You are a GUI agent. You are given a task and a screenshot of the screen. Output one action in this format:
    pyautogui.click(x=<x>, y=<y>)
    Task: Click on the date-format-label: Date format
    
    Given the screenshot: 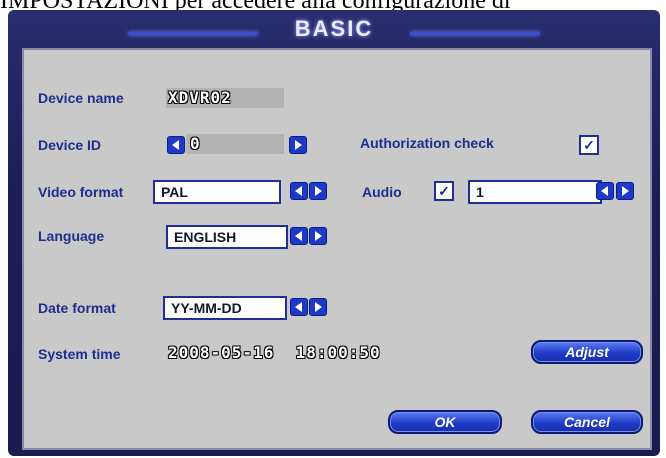 What is the action you would take?
    pyautogui.click(x=77, y=308)
    